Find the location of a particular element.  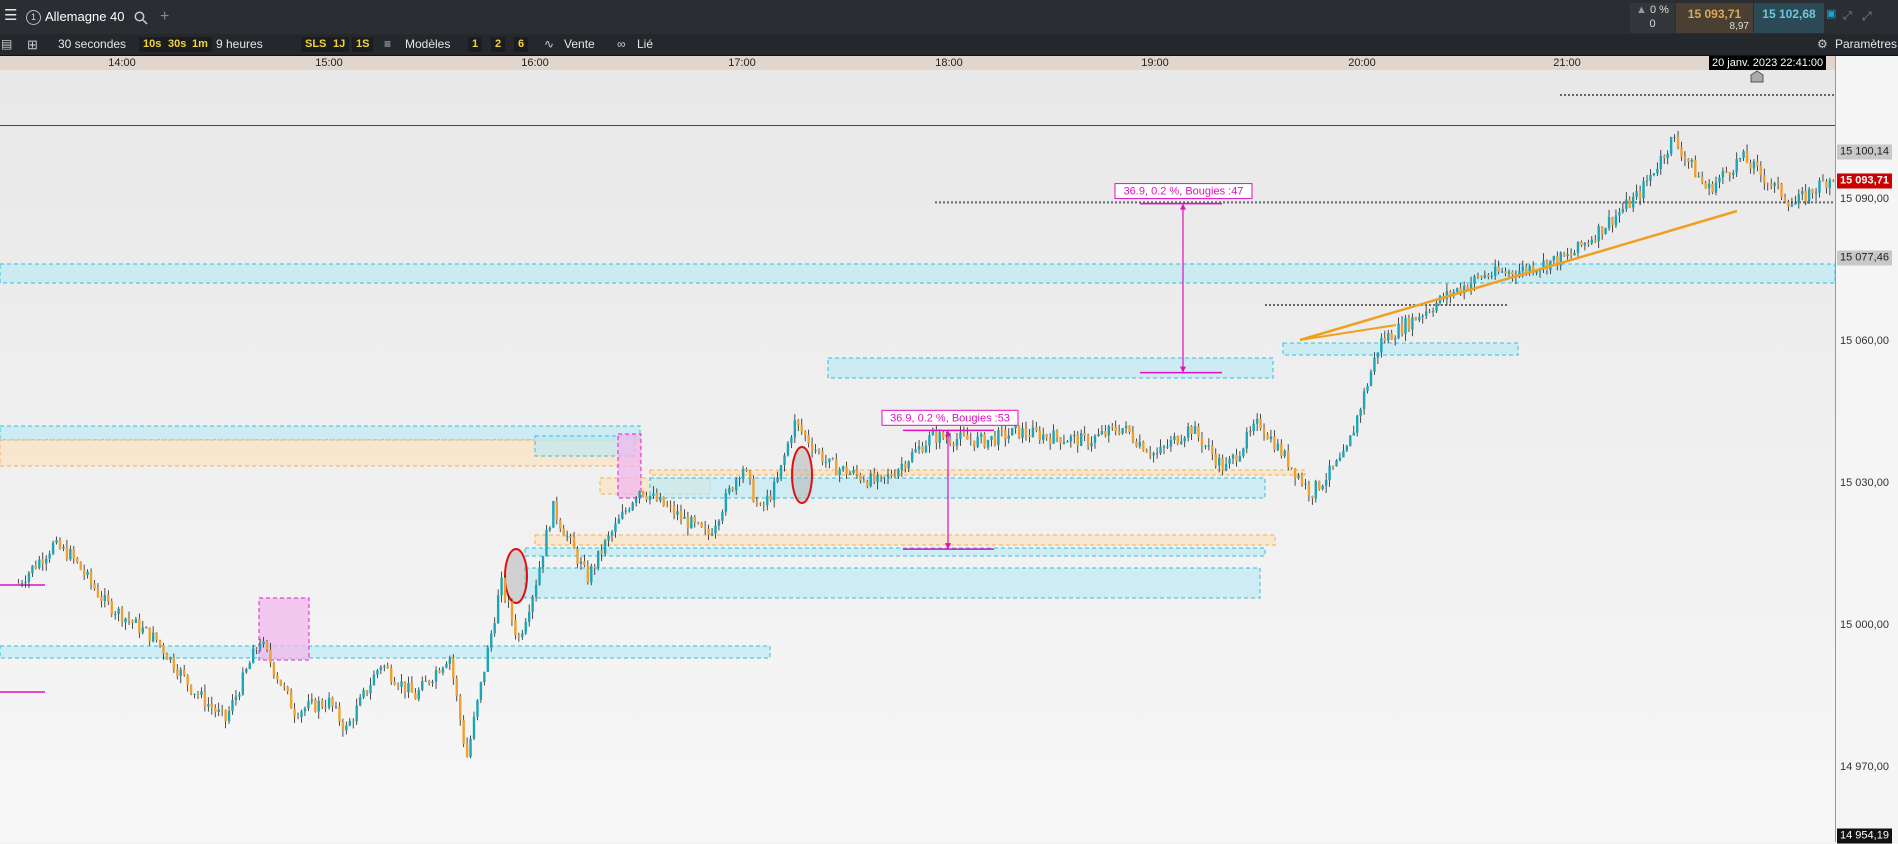

highlight-rect is located at coordinates (629, 466).